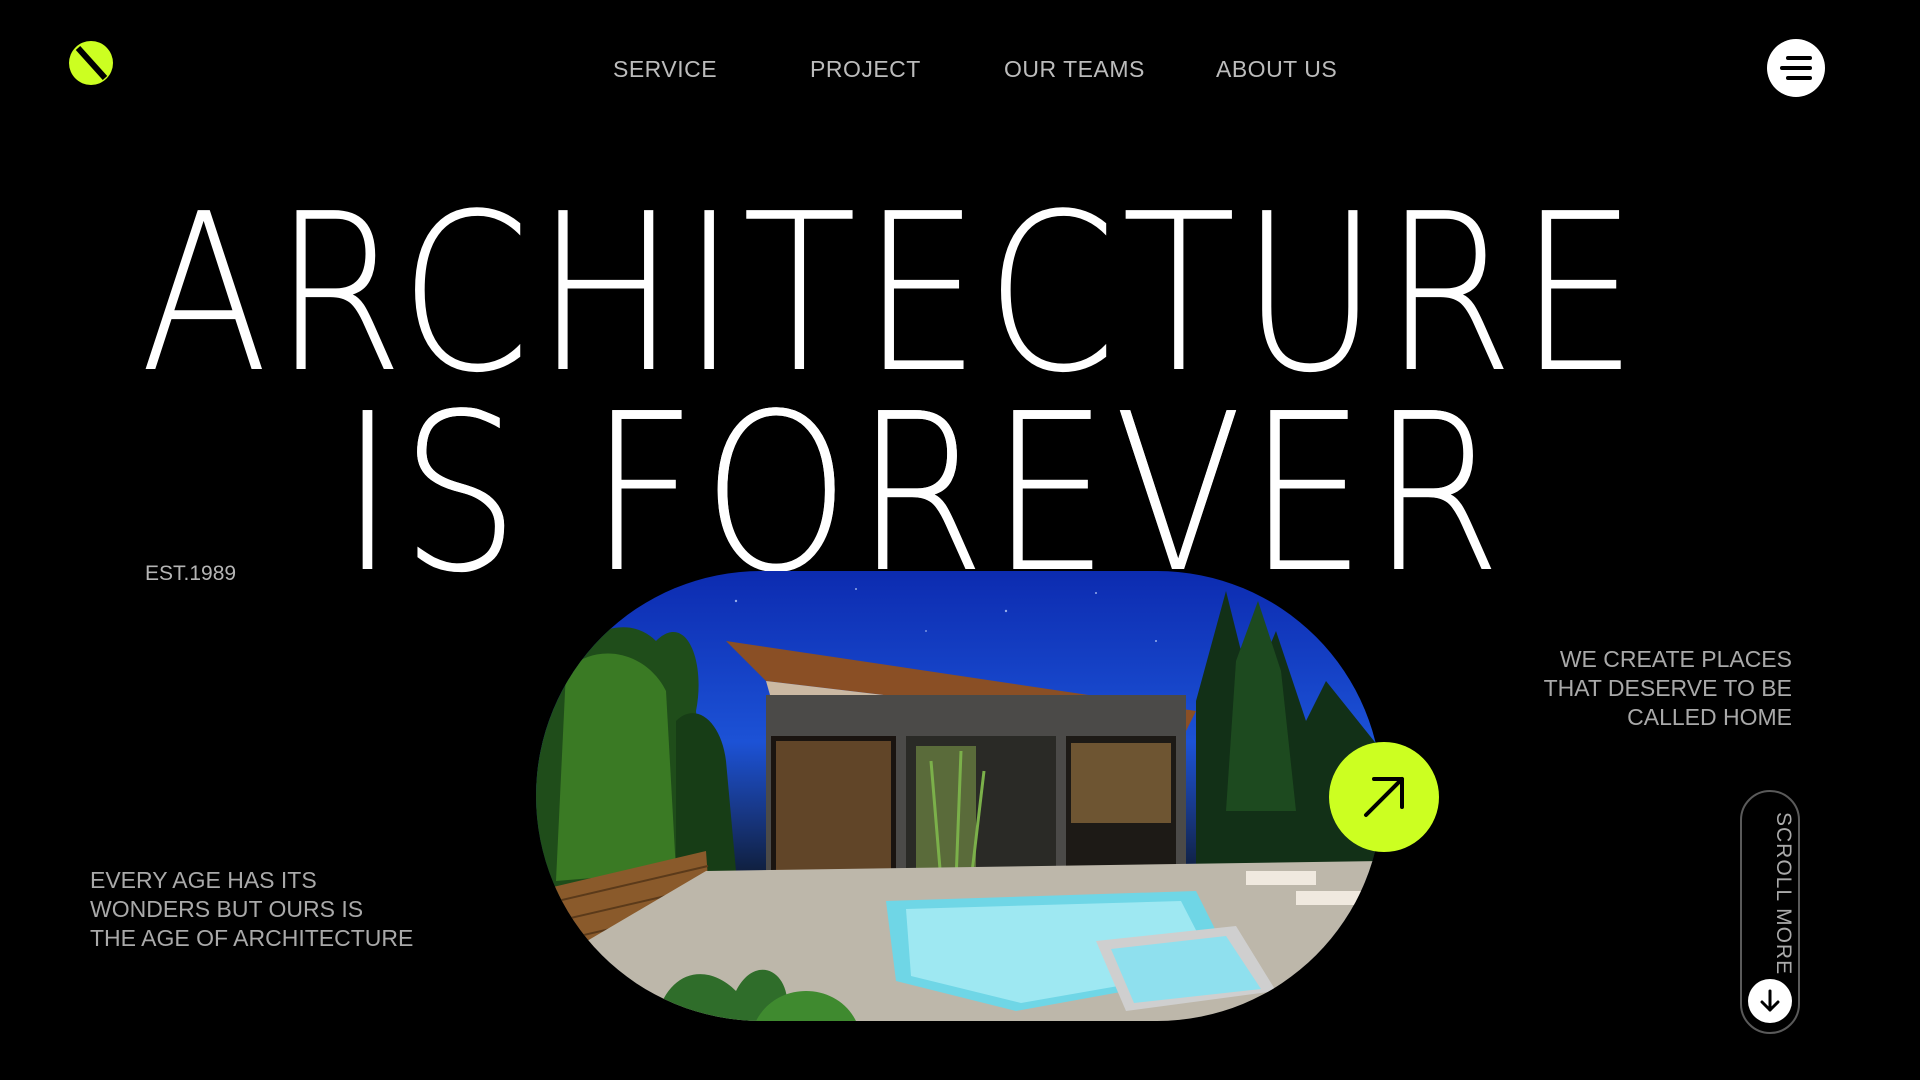 The image size is (1920, 1080). I want to click on arrow-up-right-icon, so click(1384, 797).